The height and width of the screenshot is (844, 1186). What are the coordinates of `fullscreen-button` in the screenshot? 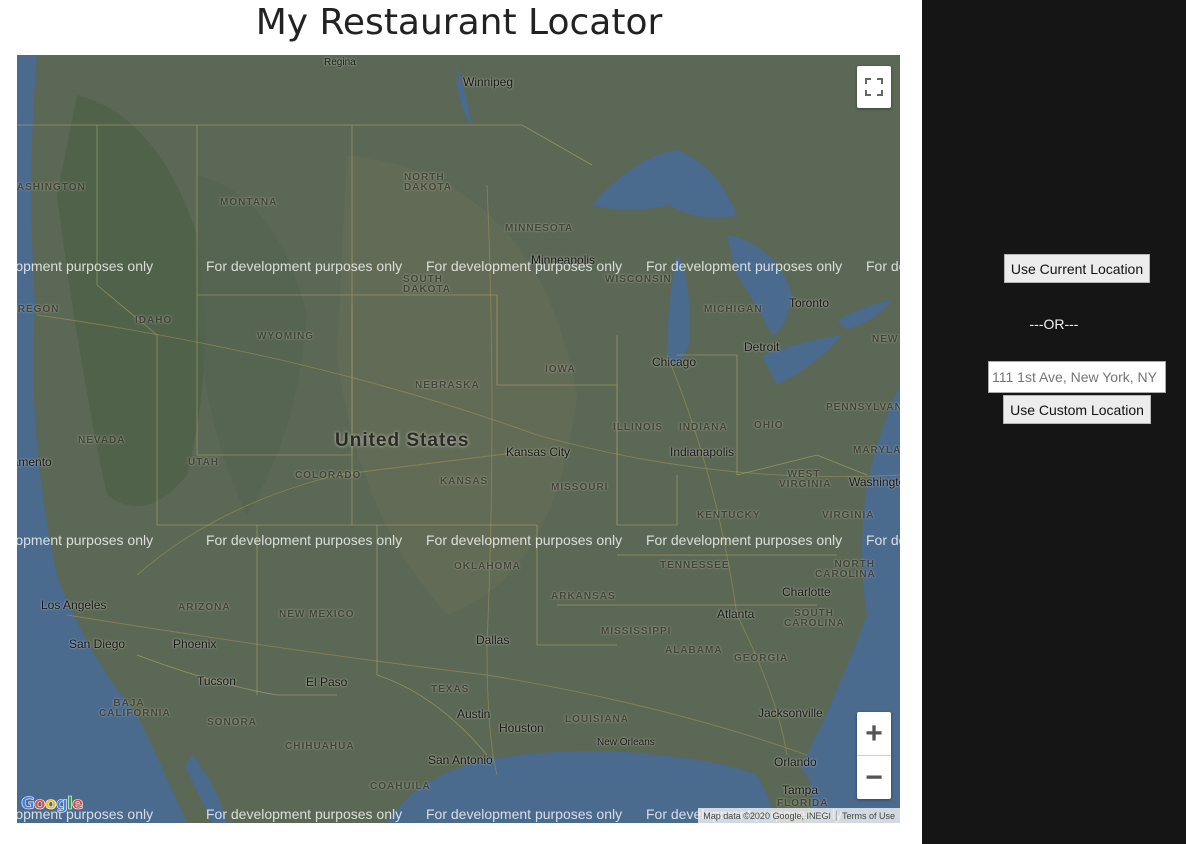 It's located at (874, 87).